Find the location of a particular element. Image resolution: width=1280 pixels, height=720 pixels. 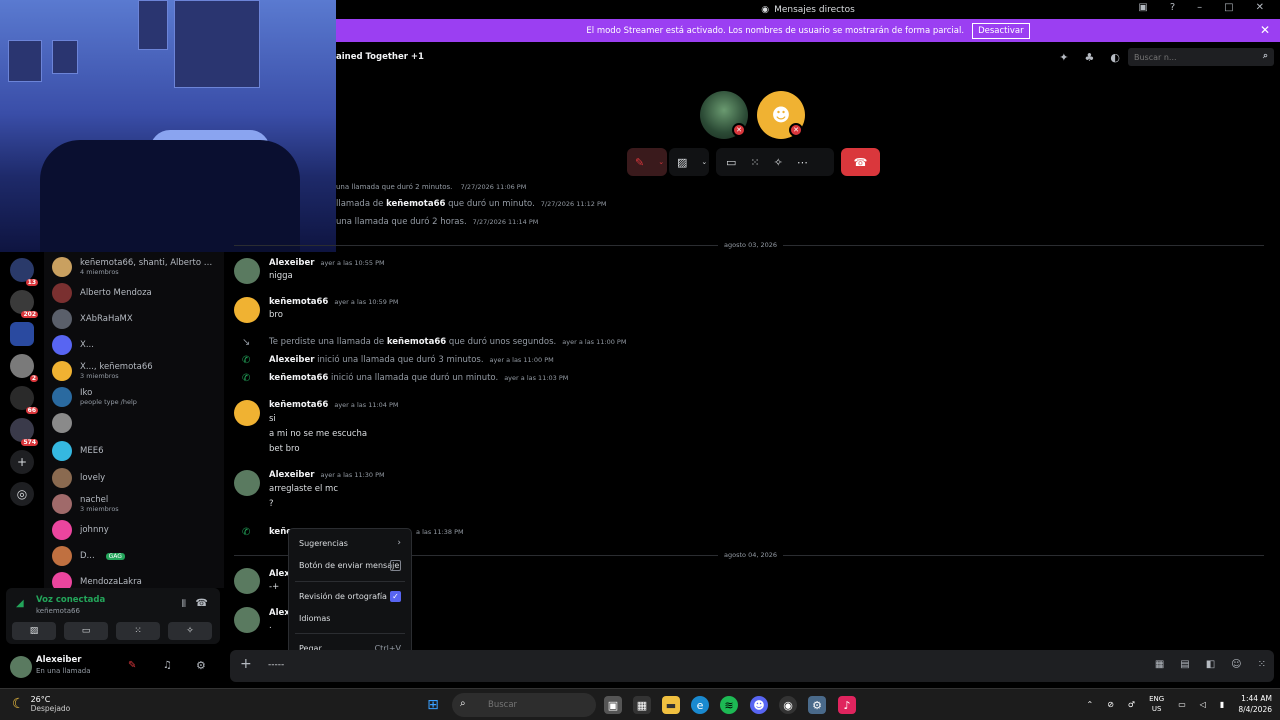

poster is located at coordinates (25, 61).